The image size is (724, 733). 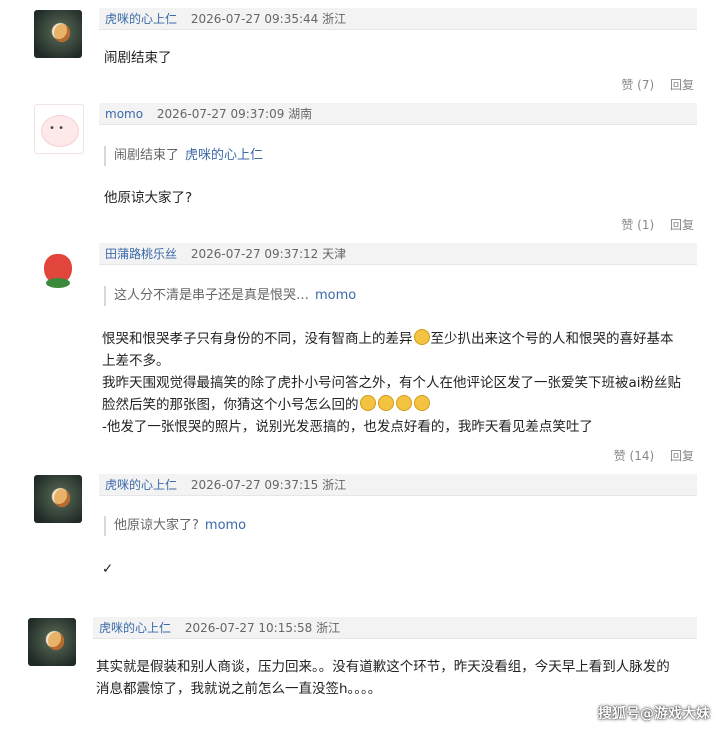 I want to click on grin-emoji-icon, so click(x=421, y=337).